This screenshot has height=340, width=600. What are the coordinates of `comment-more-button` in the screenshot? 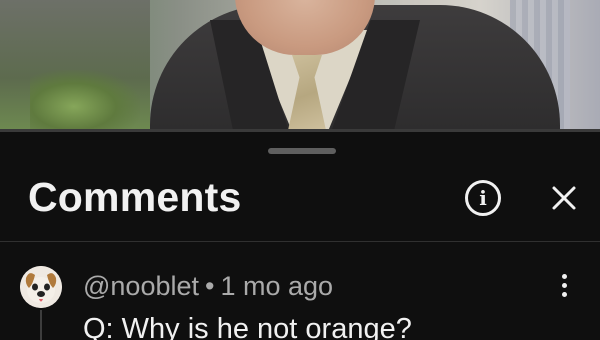 It's located at (564, 285).